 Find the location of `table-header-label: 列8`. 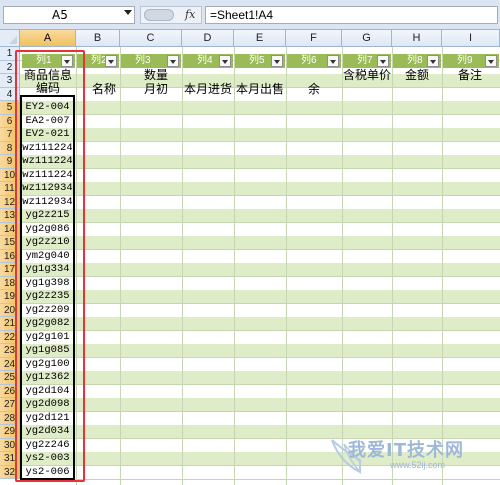

table-header-label: 列8 is located at coordinates (415, 60).